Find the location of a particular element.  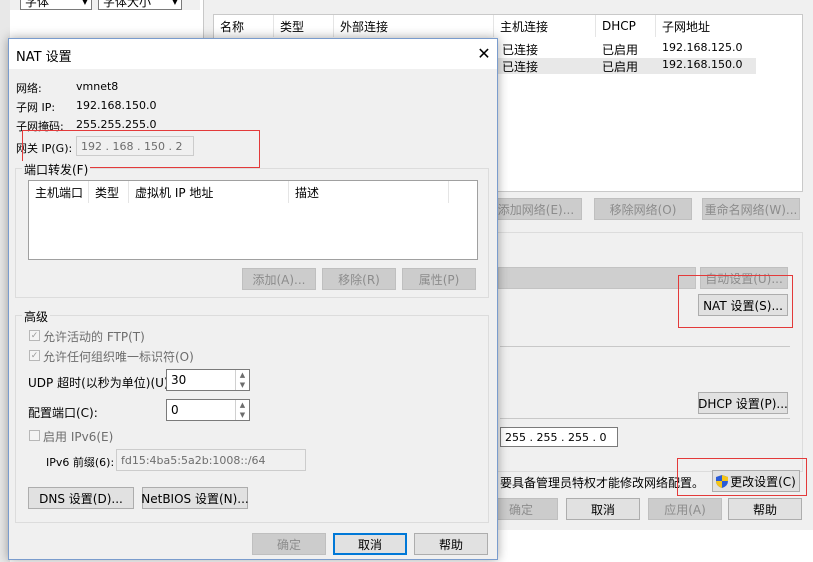

col-host: 主机连接 is located at coordinates (545, 26).